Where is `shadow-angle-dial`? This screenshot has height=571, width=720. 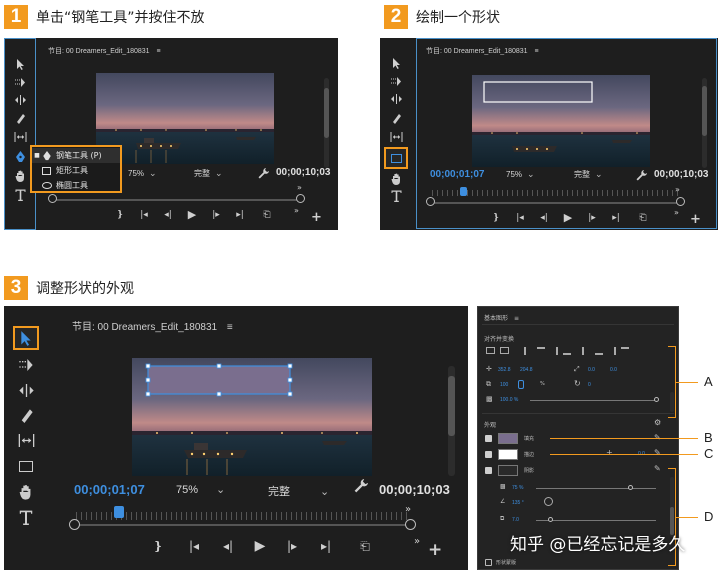
shadow-angle-dial is located at coordinates (548, 501).